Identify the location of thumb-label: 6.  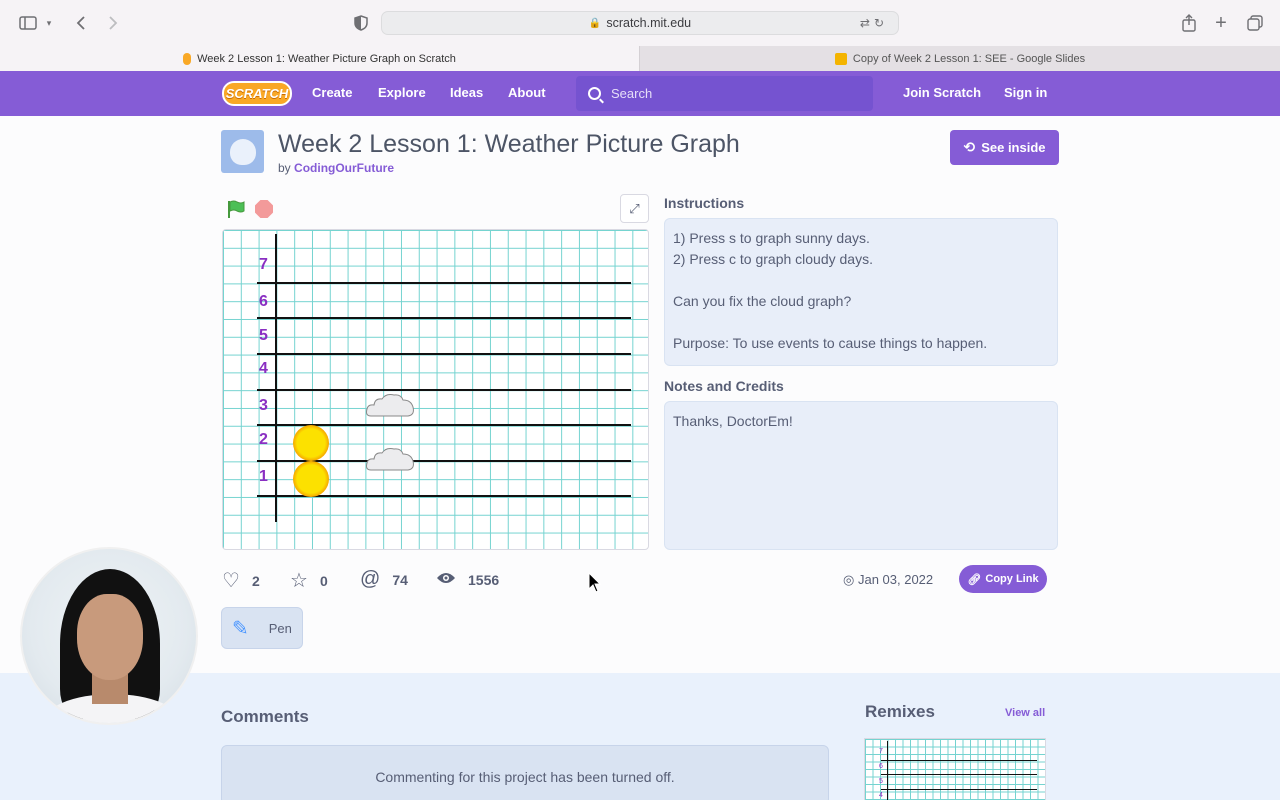
(881, 766).